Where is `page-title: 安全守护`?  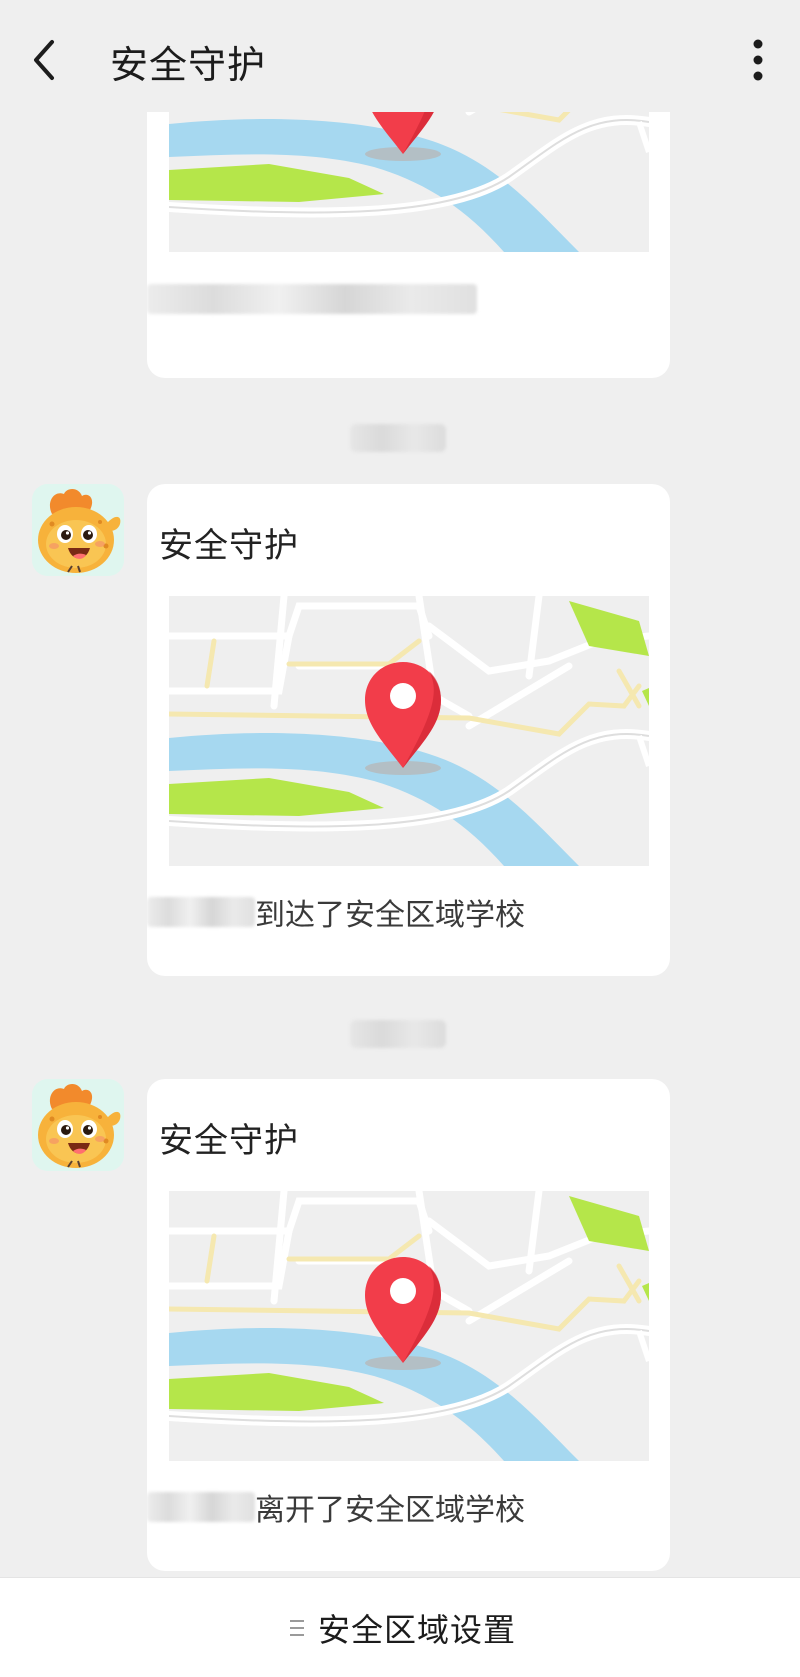 page-title: 安全守护 is located at coordinates (188, 65).